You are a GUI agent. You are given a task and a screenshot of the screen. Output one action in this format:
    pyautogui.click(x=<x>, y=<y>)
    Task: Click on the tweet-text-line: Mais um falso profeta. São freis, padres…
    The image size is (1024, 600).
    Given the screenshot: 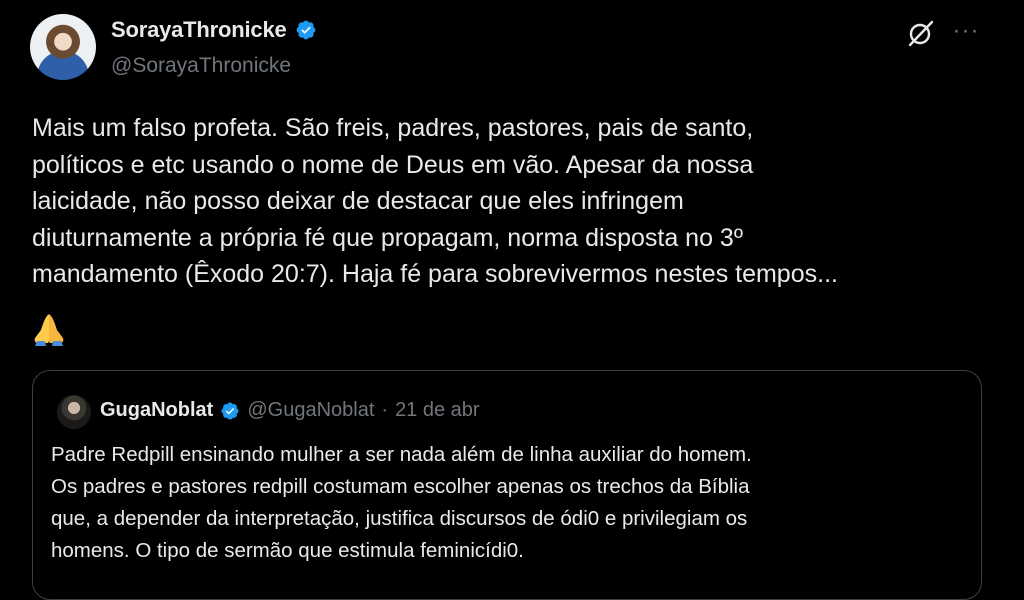 What is the action you would take?
    pyautogui.click(x=393, y=128)
    